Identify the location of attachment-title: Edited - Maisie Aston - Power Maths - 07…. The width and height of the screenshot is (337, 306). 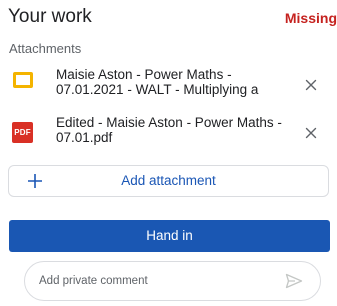
(169, 130).